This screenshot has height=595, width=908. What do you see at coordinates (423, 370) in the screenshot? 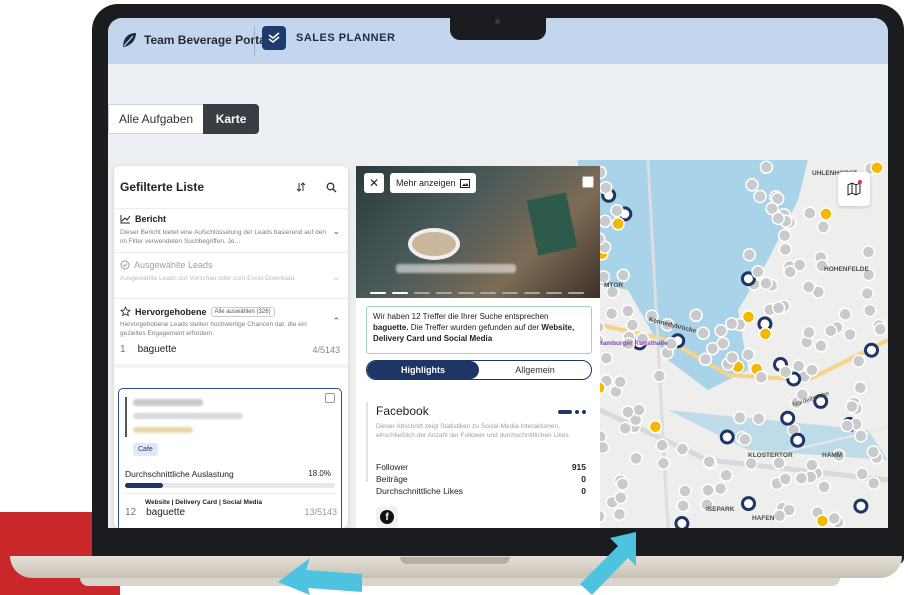
I see `tab-highlights: Highlights` at bounding box center [423, 370].